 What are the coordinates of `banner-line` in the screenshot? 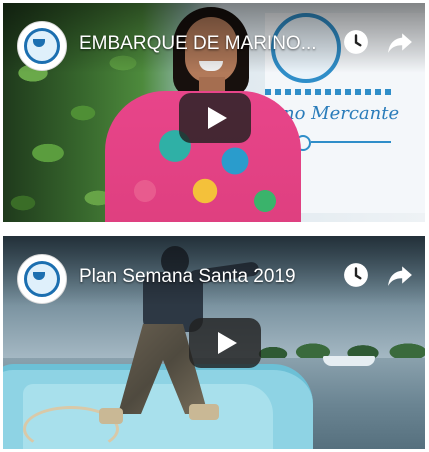 It's located at (351, 142).